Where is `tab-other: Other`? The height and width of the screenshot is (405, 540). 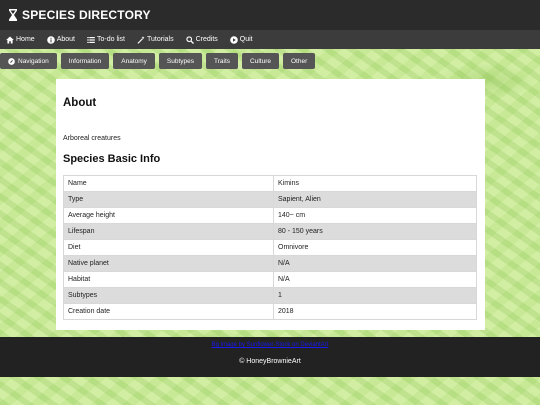 tab-other: Other is located at coordinates (299, 61).